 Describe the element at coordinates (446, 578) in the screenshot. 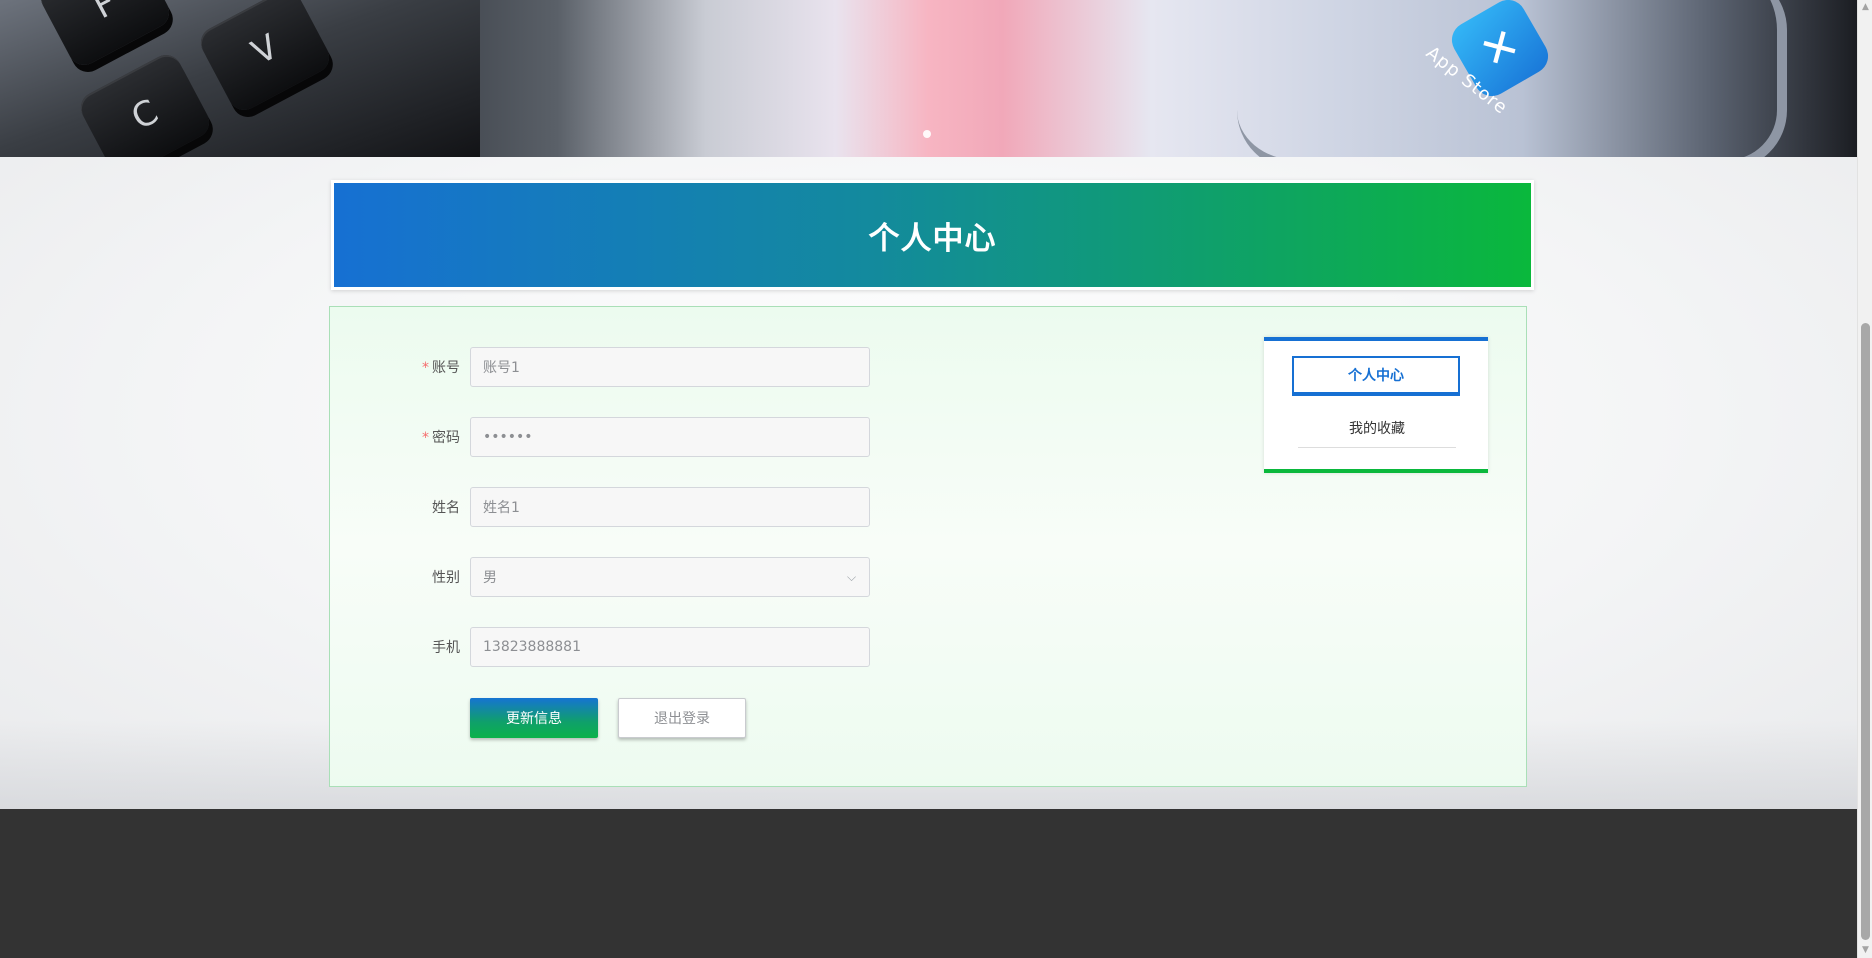

I see `gender-label: 性别` at that location.